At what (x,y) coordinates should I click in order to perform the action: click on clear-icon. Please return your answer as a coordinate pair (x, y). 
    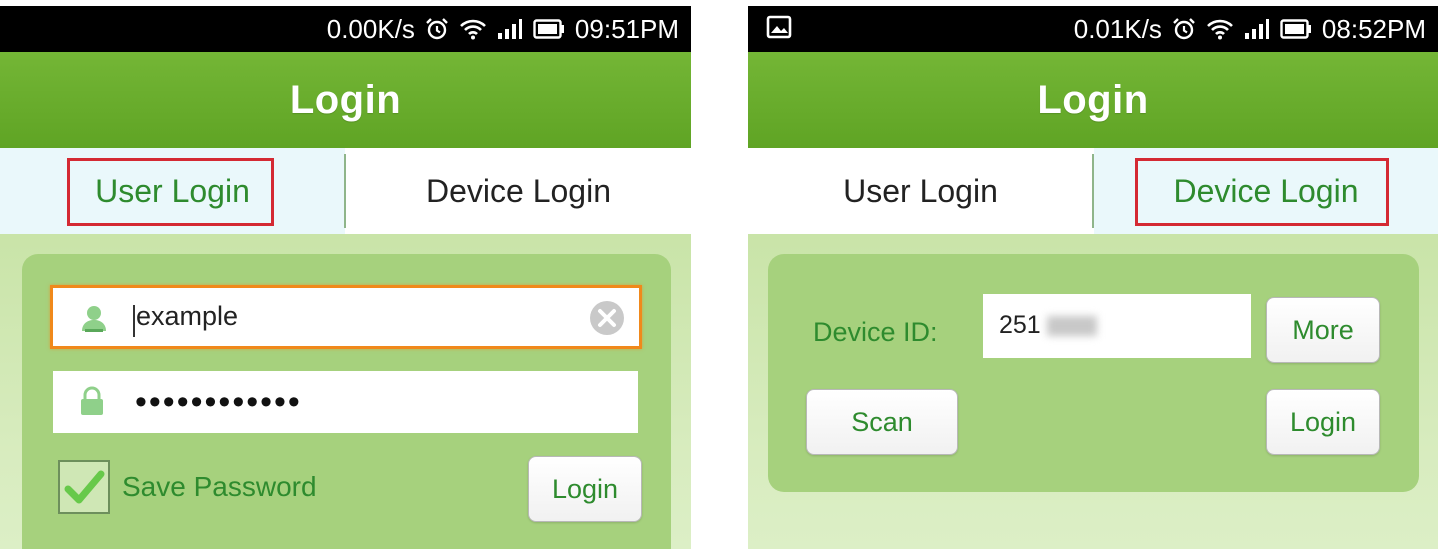
    Looking at the image, I should click on (607, 318).